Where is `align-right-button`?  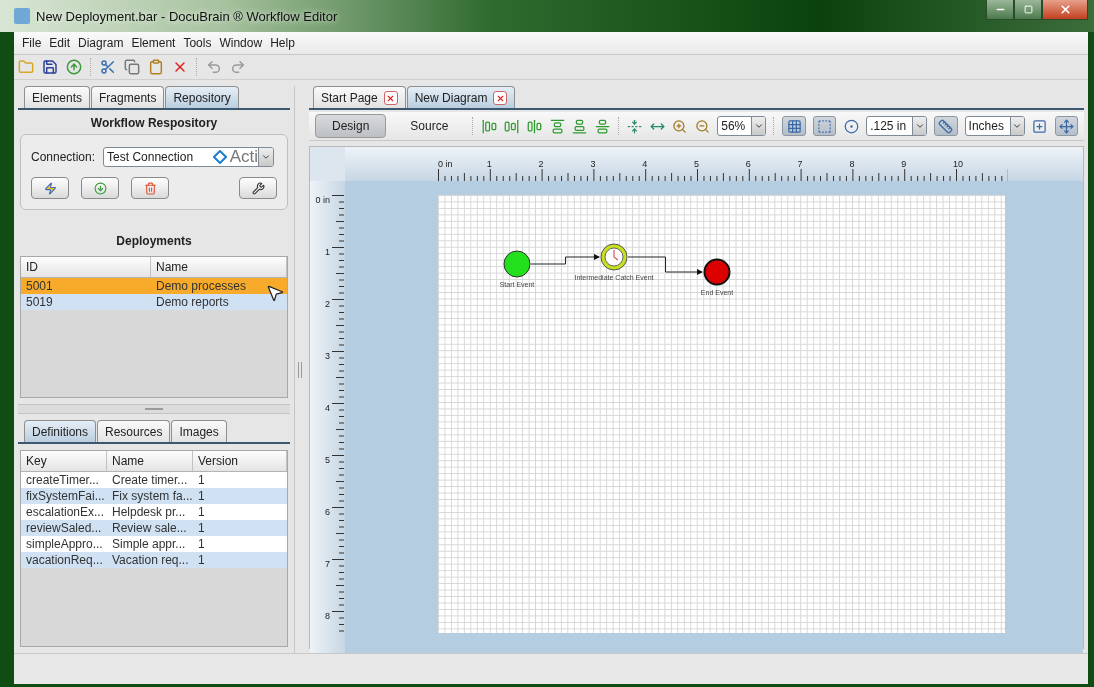
align-right-button is located at coordinates (512, 126).